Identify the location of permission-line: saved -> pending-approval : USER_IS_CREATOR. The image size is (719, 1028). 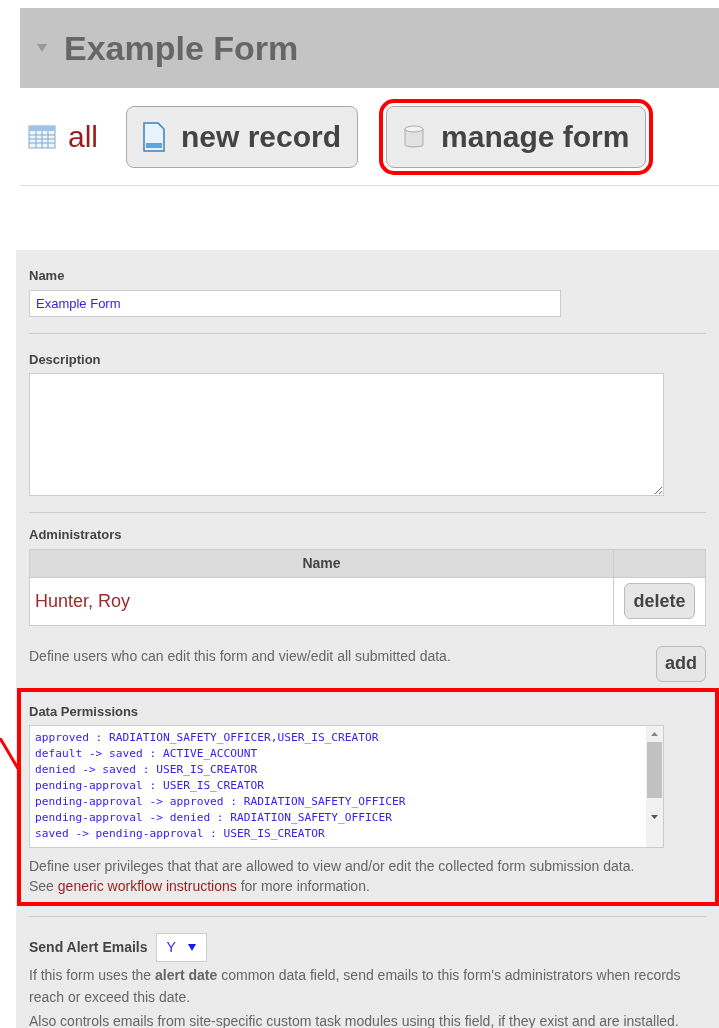
(180, 834).